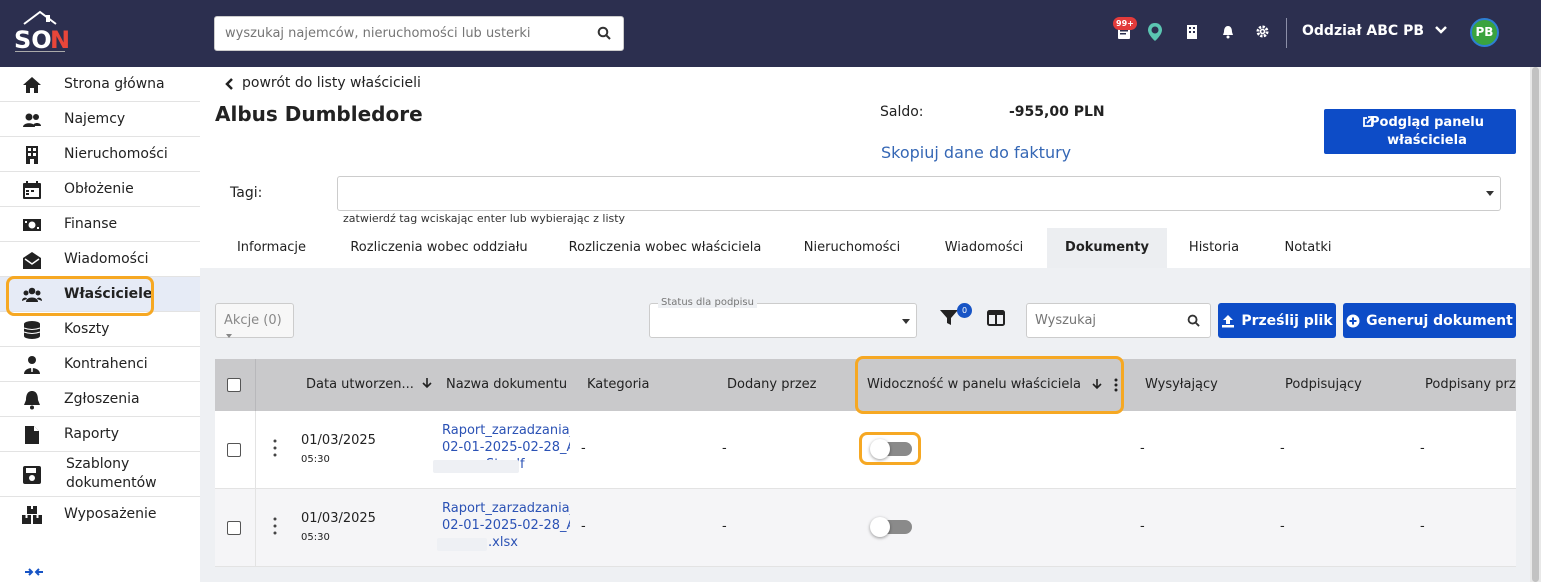  What do you see at coordinates (100, 119) in the screenshot?
I see `sidebar-item-tenants: Najemcy` at bounding box center [100, 119].